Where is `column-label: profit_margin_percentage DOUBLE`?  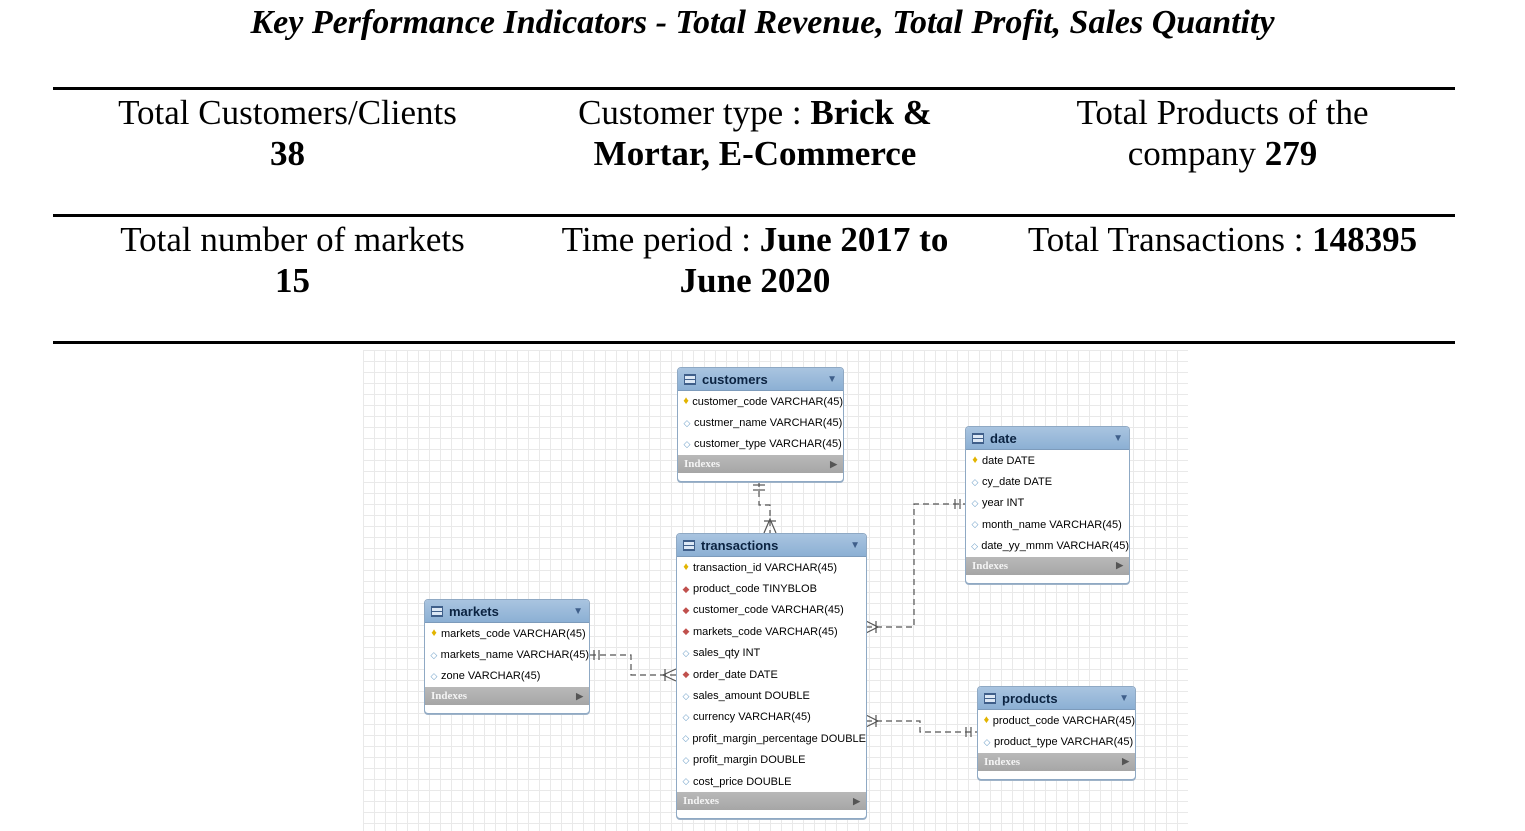 column-label: profit_margin_percentage DOUBLE is located at coordinates (779, 738).